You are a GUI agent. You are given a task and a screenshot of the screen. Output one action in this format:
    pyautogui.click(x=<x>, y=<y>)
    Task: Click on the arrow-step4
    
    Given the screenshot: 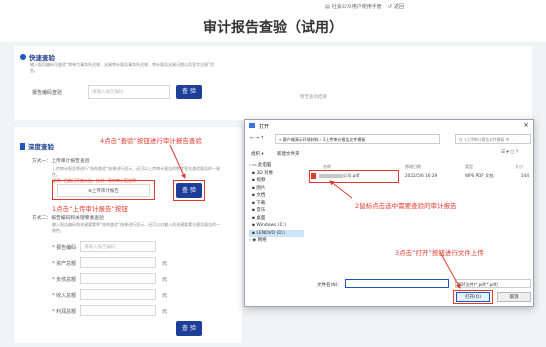 What is the action you would take?
    pyautogui.click(x=177, y=161)
    